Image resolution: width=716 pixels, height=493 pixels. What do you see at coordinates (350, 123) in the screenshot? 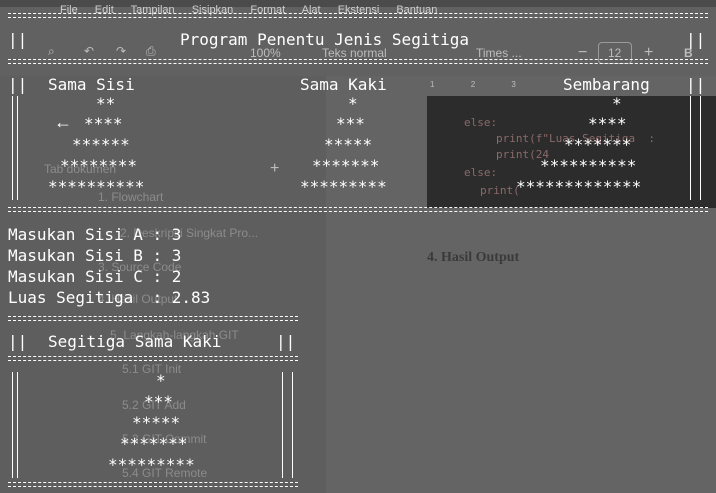
I see `sama-kaki-row: ***` at bounding box center [350, 123].